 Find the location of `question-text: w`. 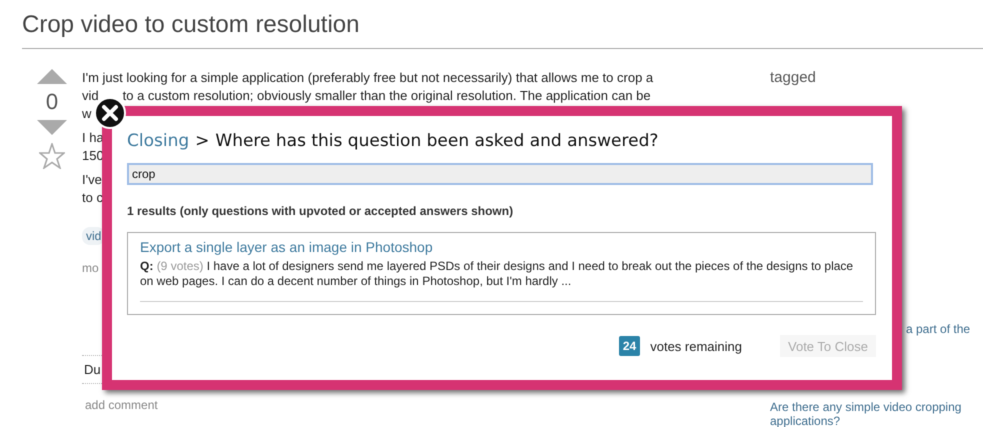

question-text: w is located at coordinates (87, 113).